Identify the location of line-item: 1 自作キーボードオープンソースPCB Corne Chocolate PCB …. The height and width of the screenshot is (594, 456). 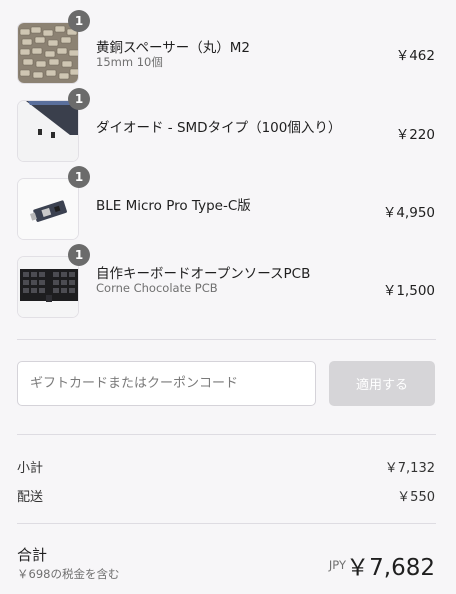
(228, 281).